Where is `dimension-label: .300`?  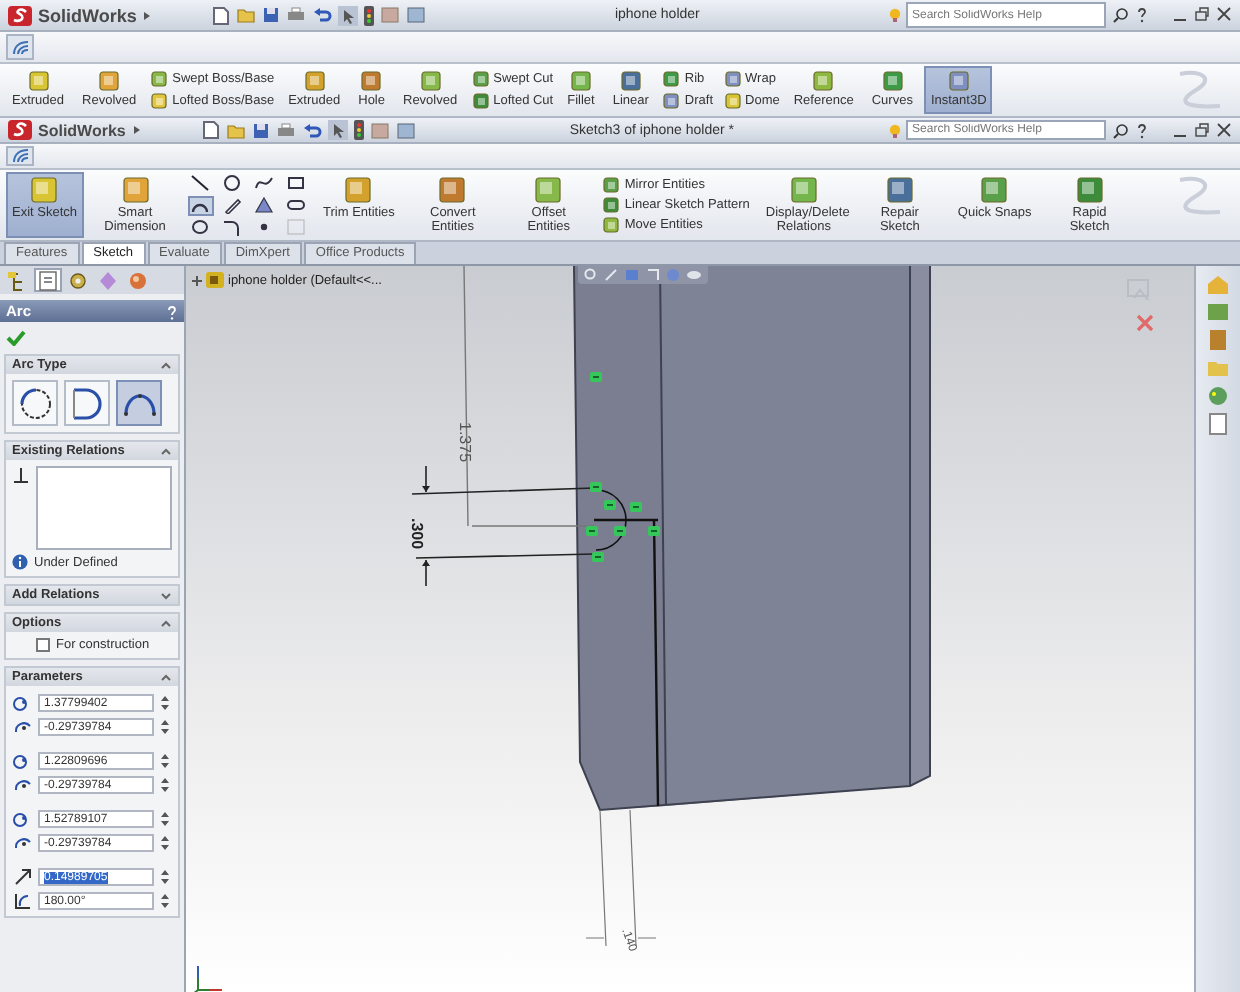 dimension-label: .300 is located at coordinates (417, 534).